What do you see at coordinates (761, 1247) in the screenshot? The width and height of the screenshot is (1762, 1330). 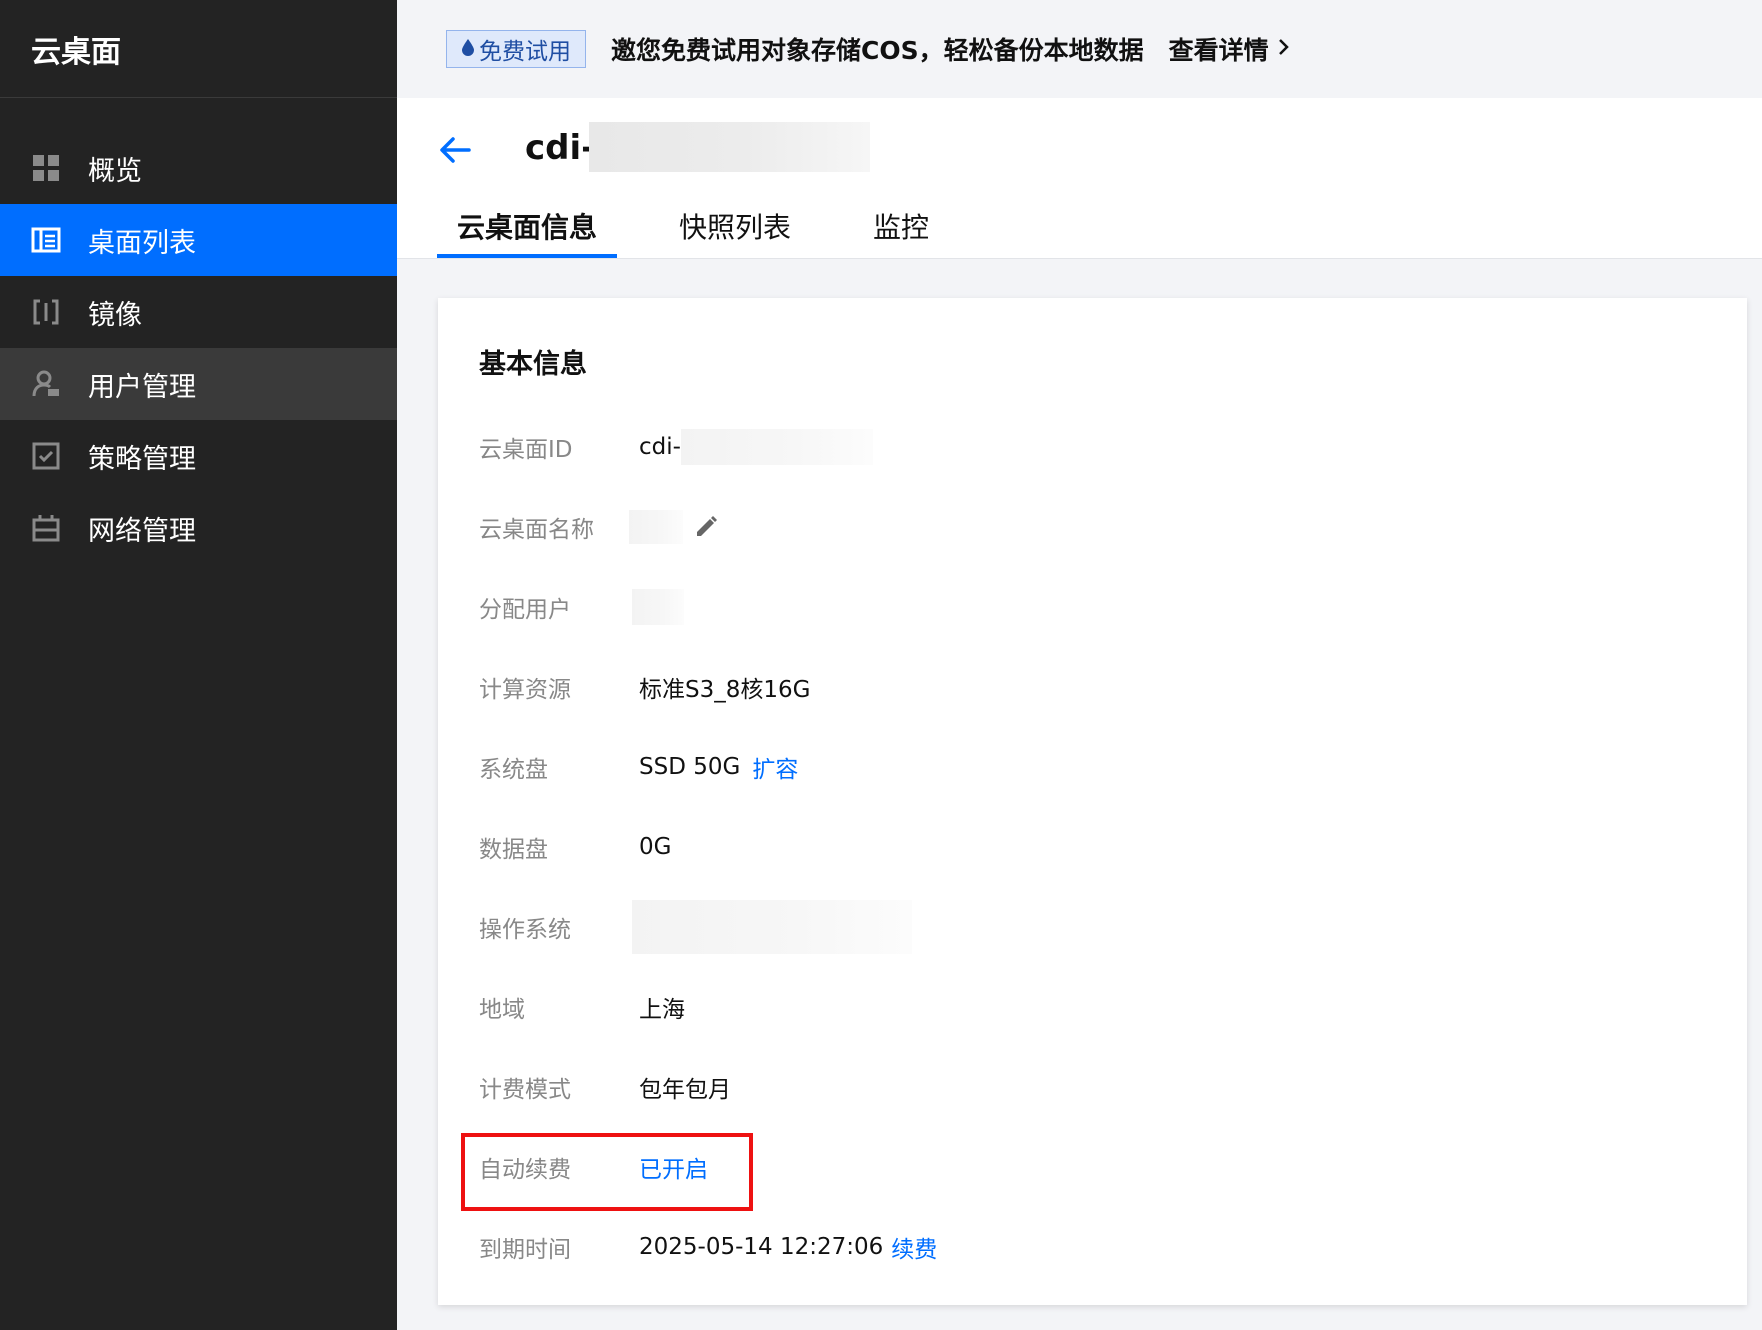 I see `expire-time-value: 2025-05-14 12:27:06` at bounding box center [761, 1247].